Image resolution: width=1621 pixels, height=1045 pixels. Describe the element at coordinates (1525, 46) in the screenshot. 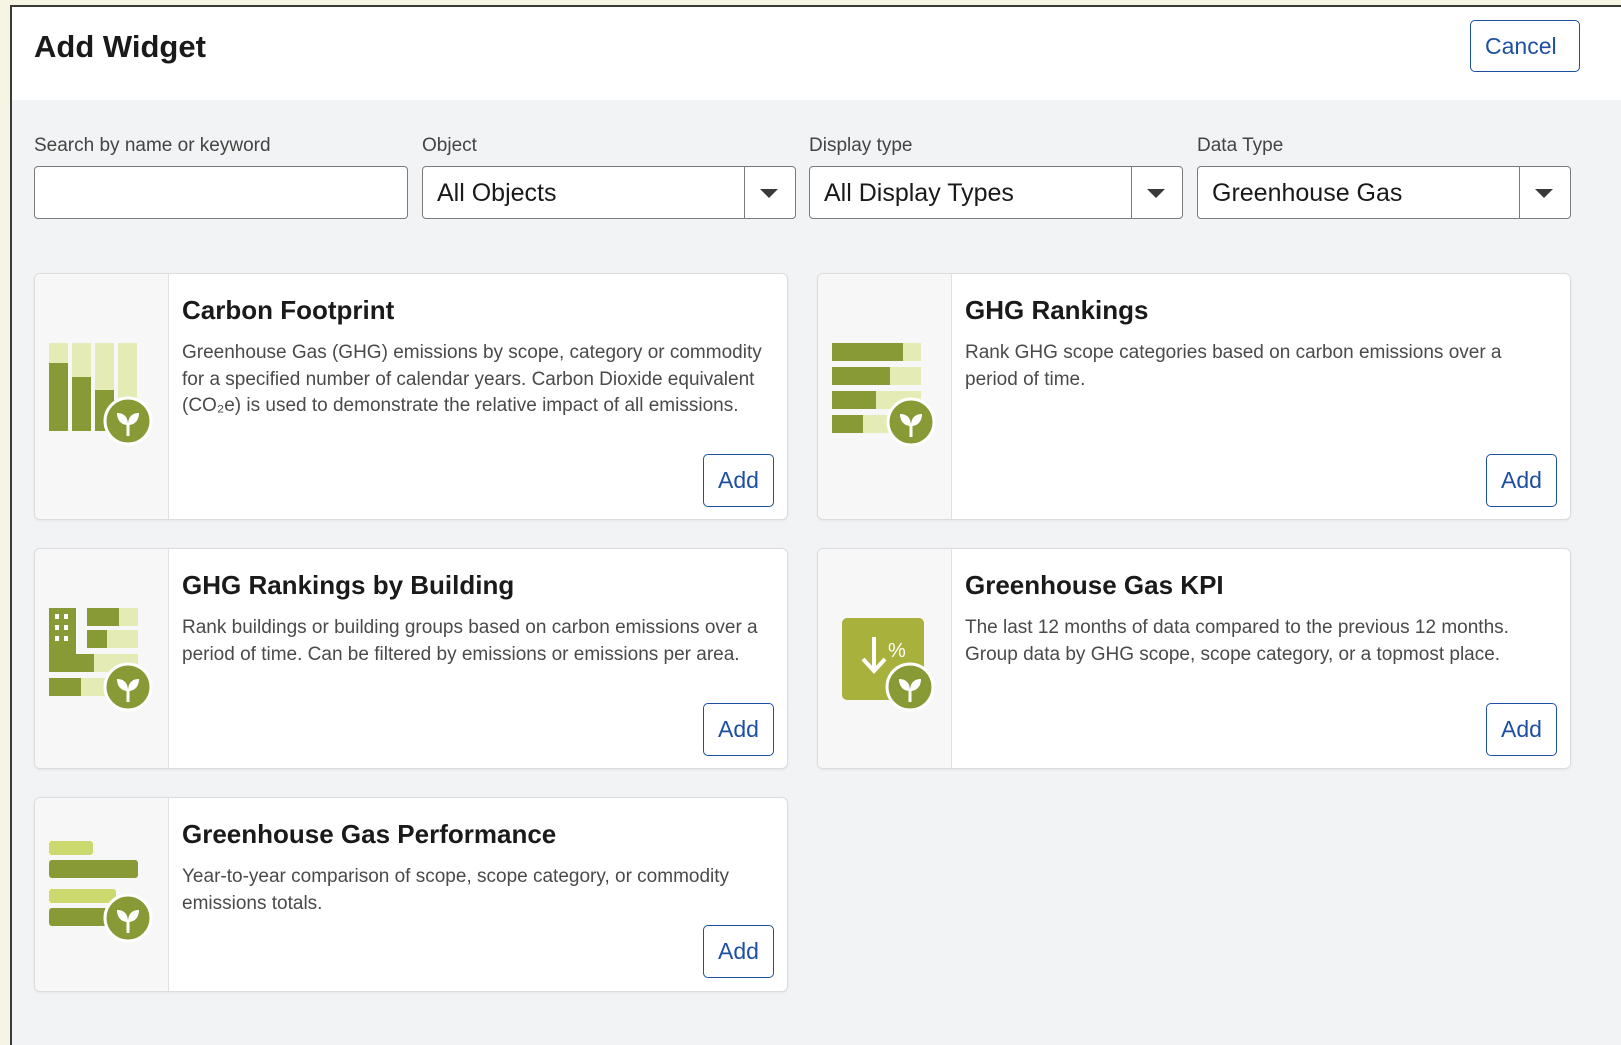

I see `cancel-button: Cancel` at that location.